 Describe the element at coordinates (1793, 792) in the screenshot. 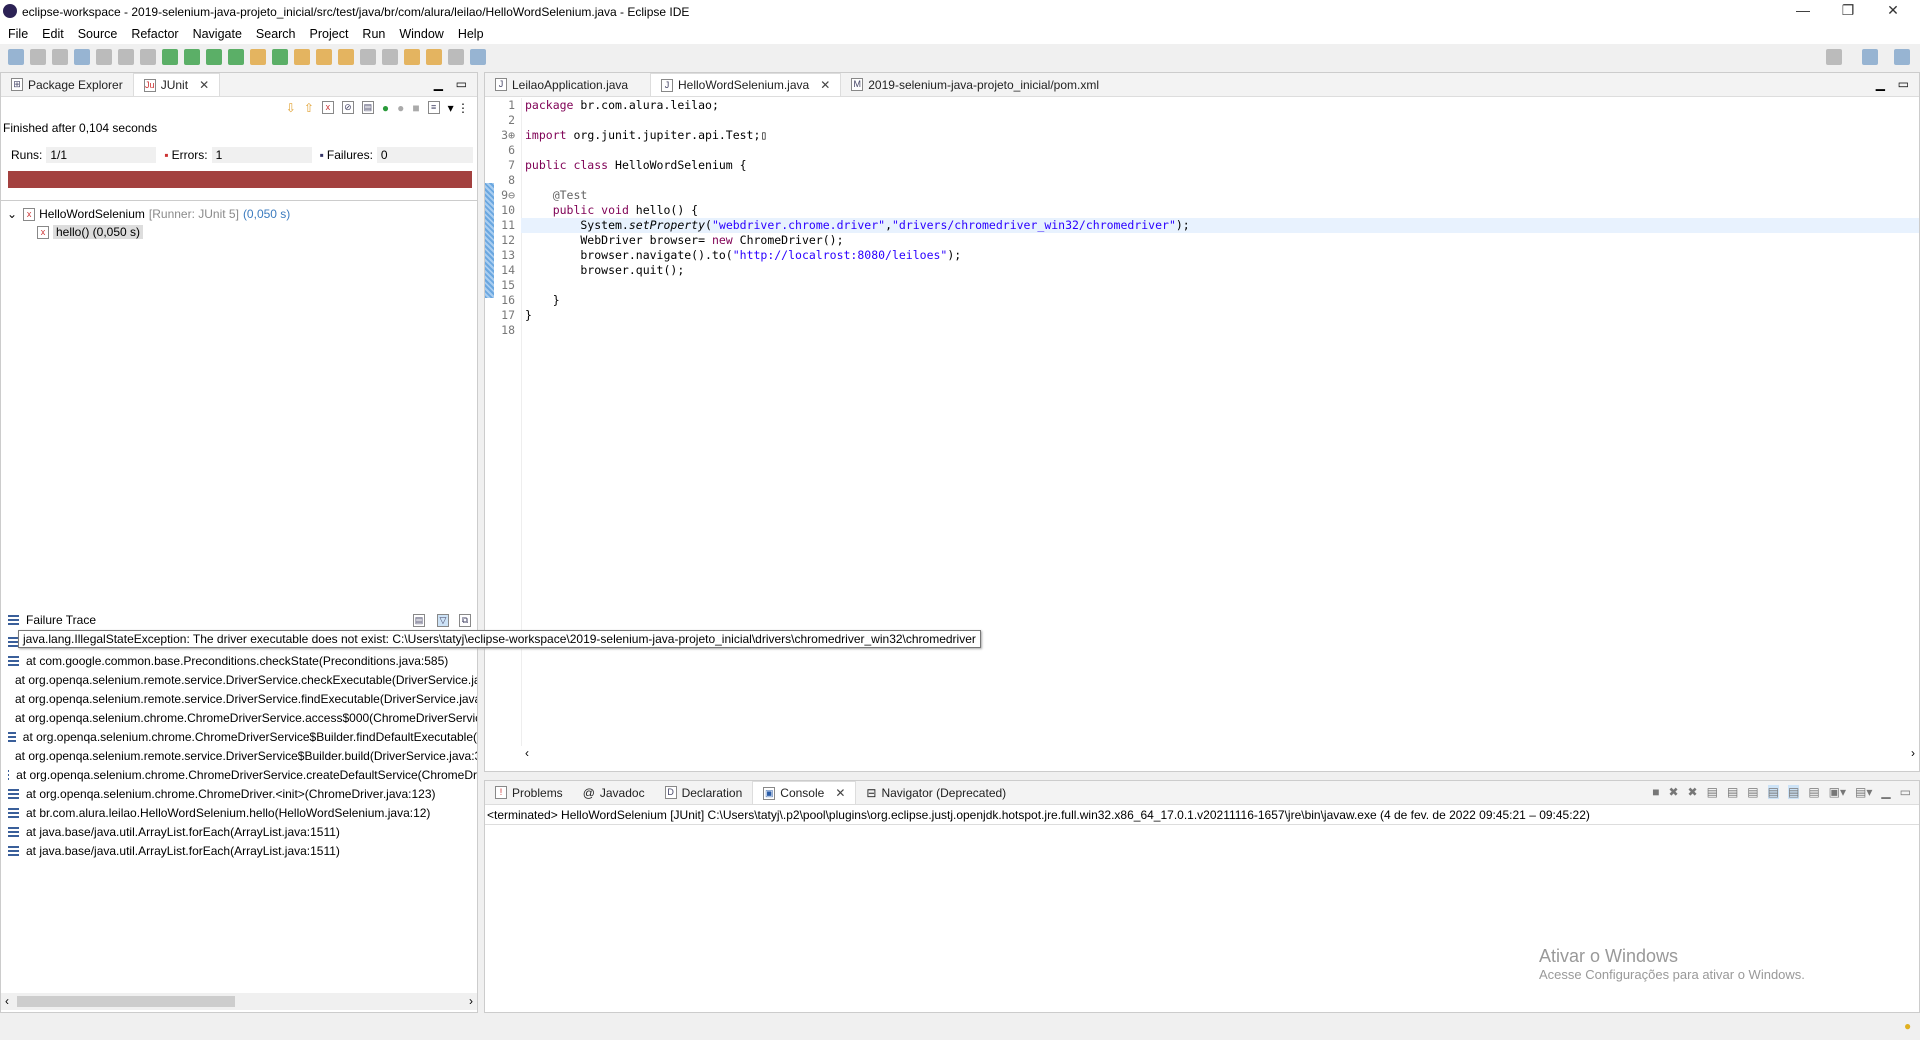

I see `show-stderr-icon: ▤` at that location.